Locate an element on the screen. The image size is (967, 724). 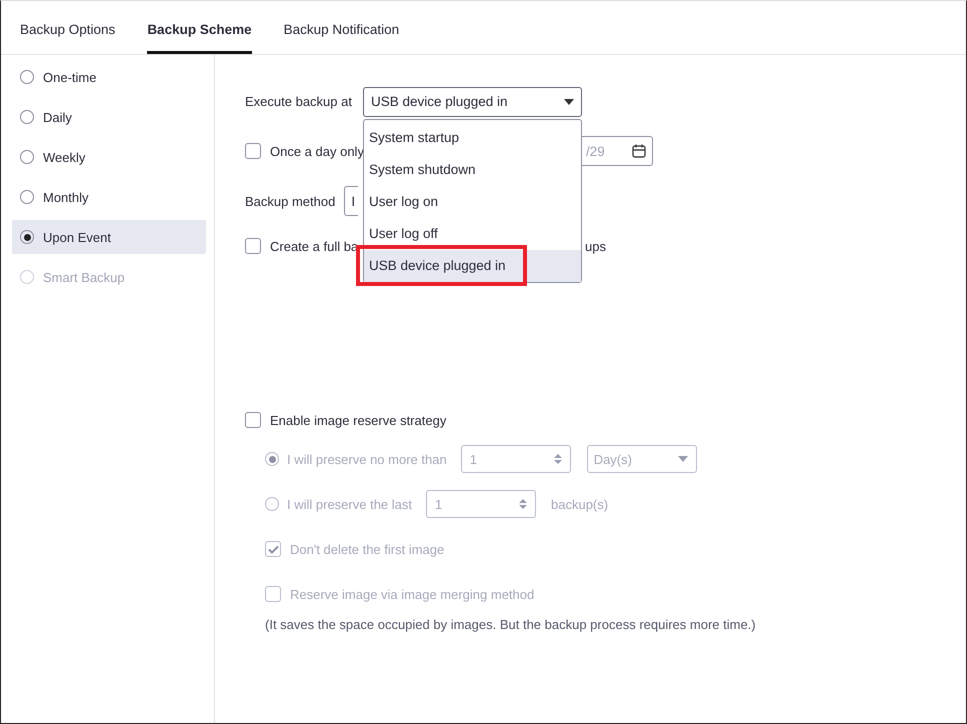
schedule-option: Upon Event is located at coordinates (109, 237).